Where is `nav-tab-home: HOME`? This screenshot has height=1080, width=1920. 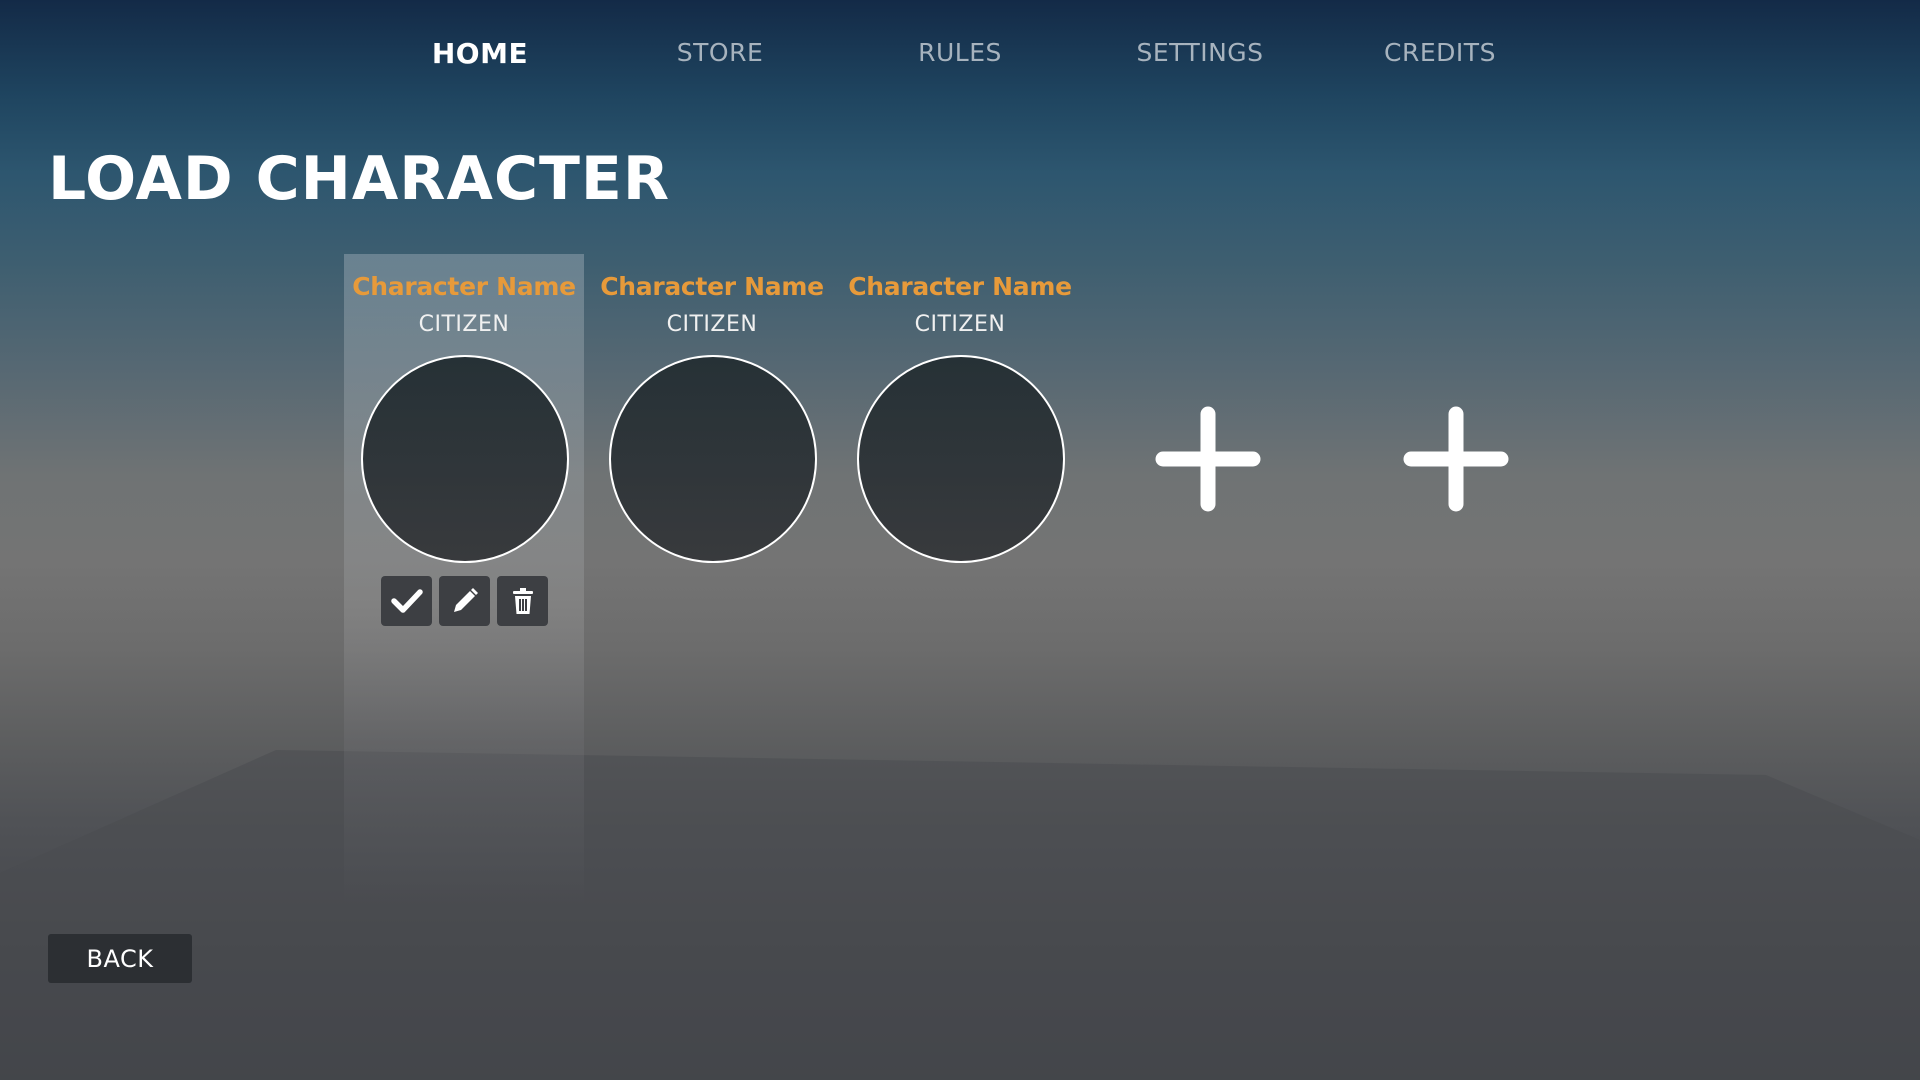
nav-tab-home: HOME is located at coordinates (480, 53).